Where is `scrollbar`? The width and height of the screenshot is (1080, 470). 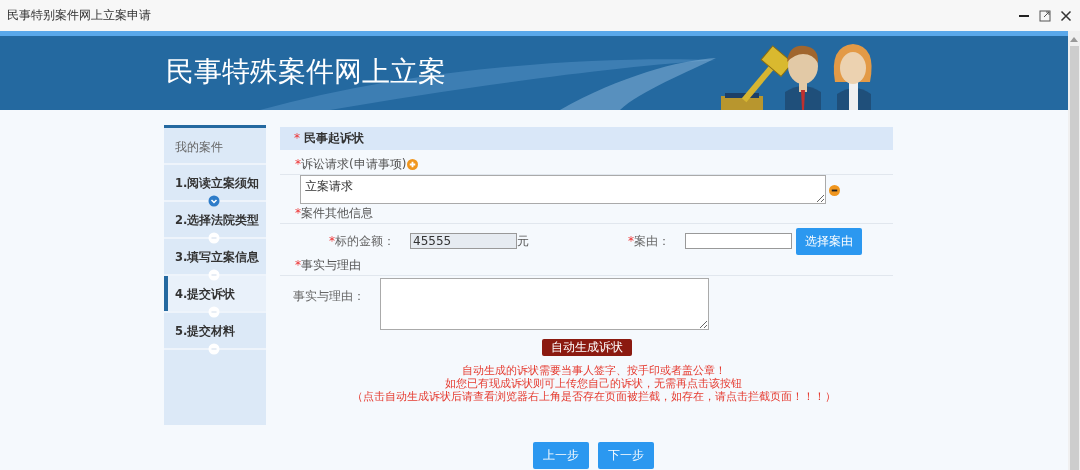 scrollbar is located at coordinates (1074, 250).